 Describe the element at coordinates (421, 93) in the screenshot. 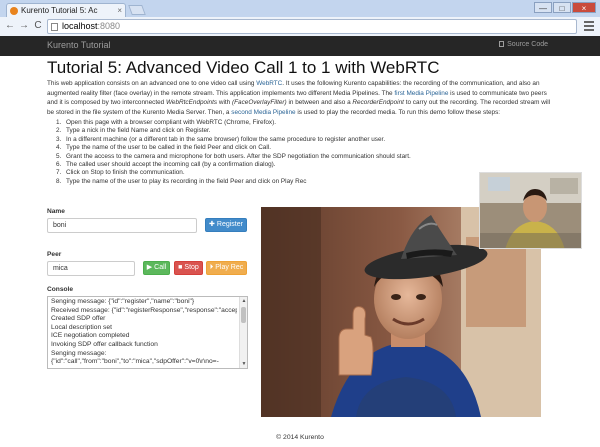

I see `first-pipeline-link: first Media Pipeline` at that location.